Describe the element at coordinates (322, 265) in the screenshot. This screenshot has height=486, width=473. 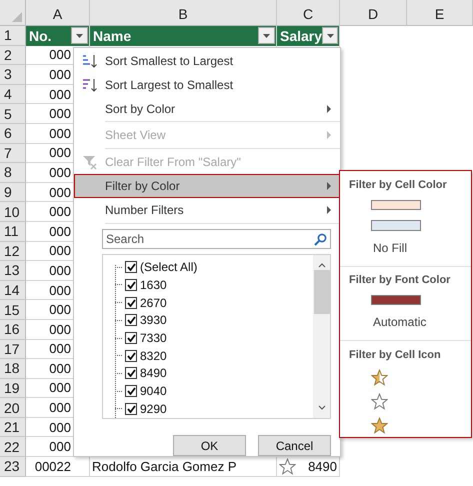
I see `scroll-up-icon` at that location.